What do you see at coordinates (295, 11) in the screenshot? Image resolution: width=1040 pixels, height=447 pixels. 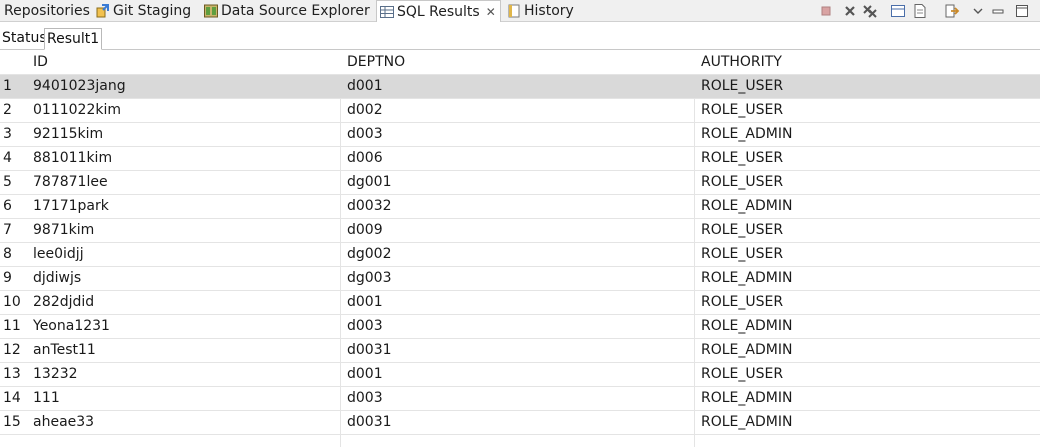 I see `tab-label: Data Source Explorer` at bounding box center [295, 11].